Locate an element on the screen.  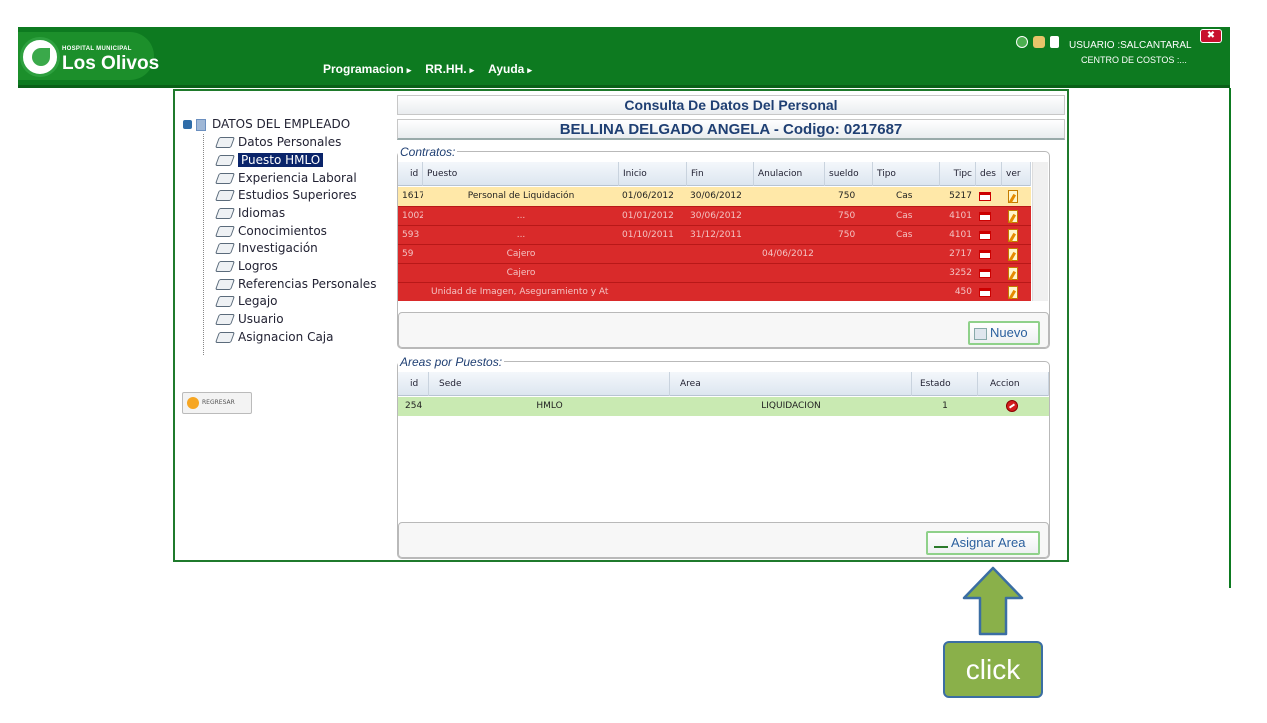
tree-item-experiencia-laboral: Experiencia Laboral is located at coordinates (285, 178).